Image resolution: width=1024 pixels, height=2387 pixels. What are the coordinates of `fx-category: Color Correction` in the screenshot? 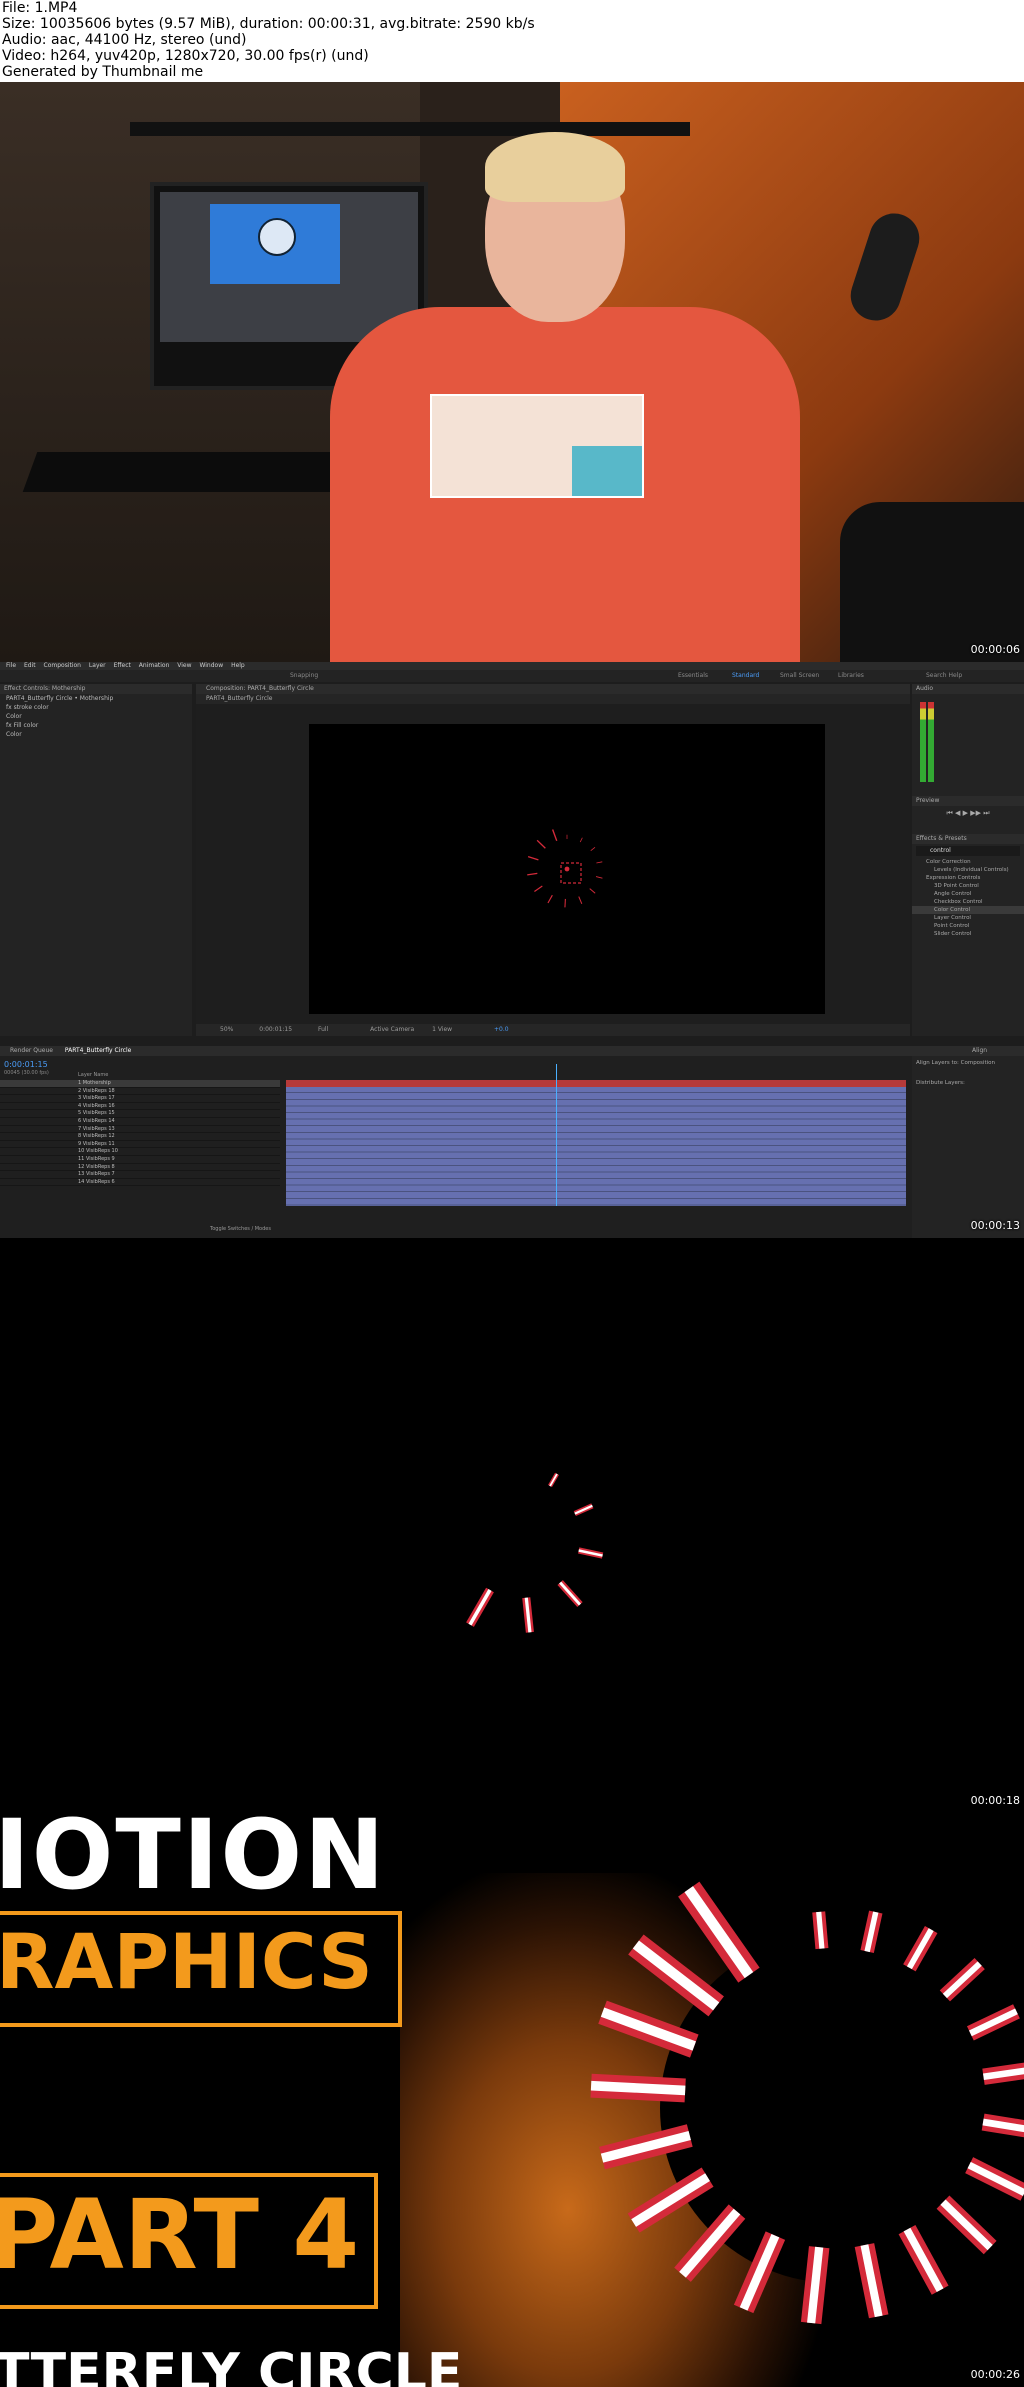 It's located at (968, 862).